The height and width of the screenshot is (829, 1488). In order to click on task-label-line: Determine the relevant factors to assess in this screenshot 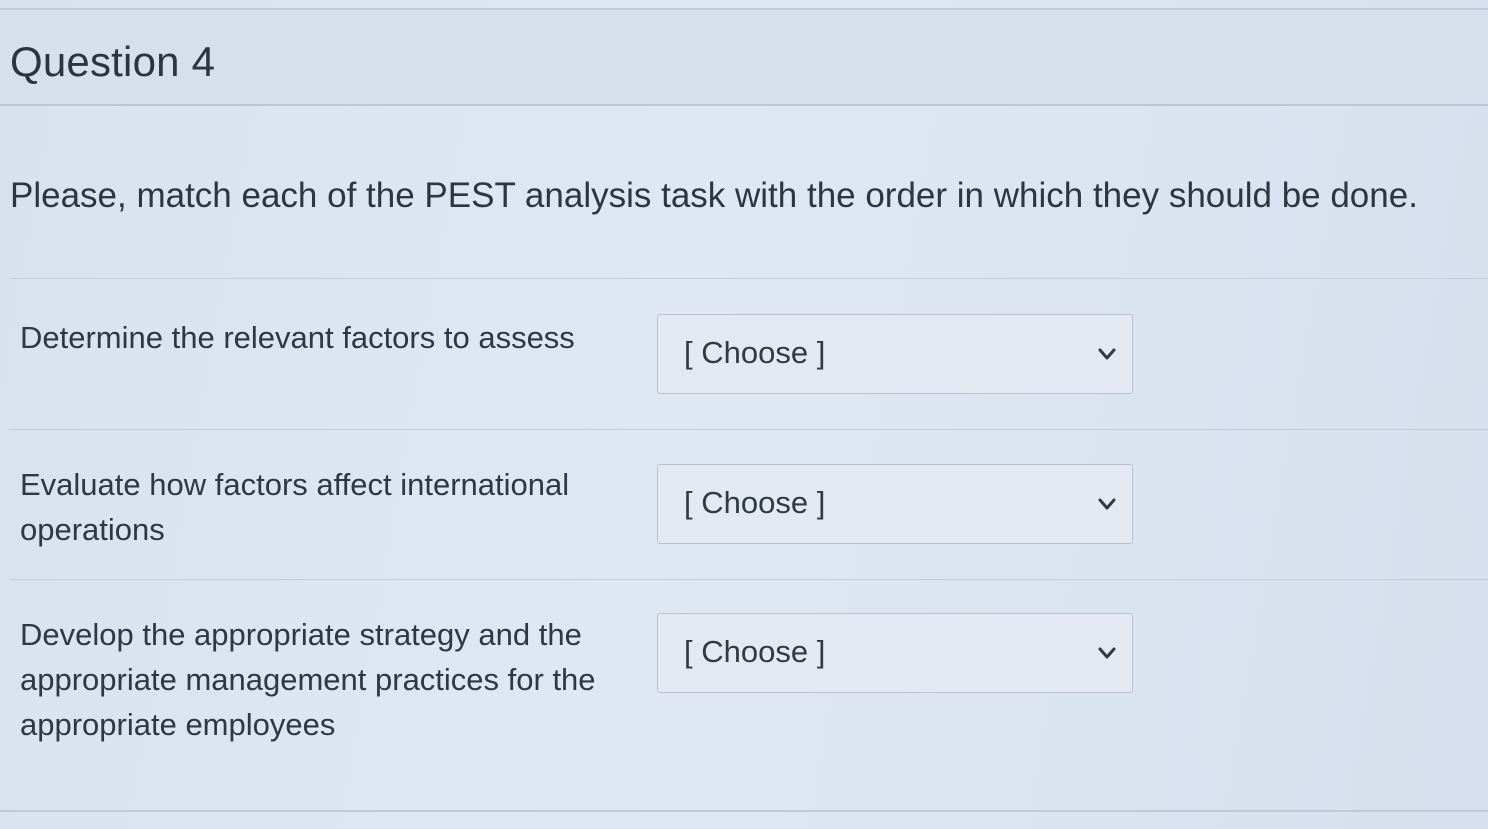, I will do `click(297, 337)`.